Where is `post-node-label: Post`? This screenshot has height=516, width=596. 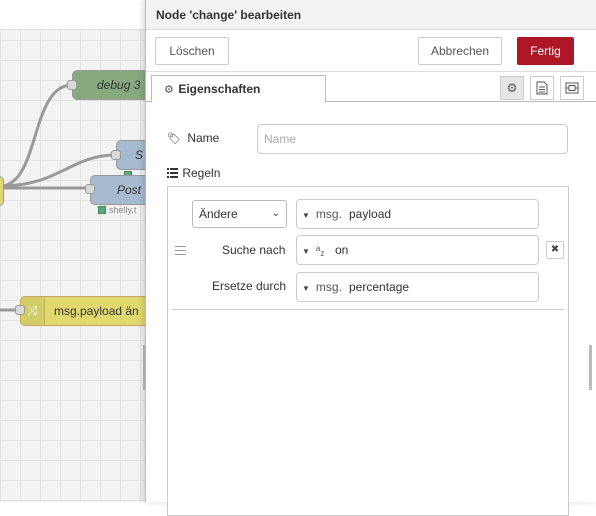 post-node-label: Post is located at coordinates (129, 190).